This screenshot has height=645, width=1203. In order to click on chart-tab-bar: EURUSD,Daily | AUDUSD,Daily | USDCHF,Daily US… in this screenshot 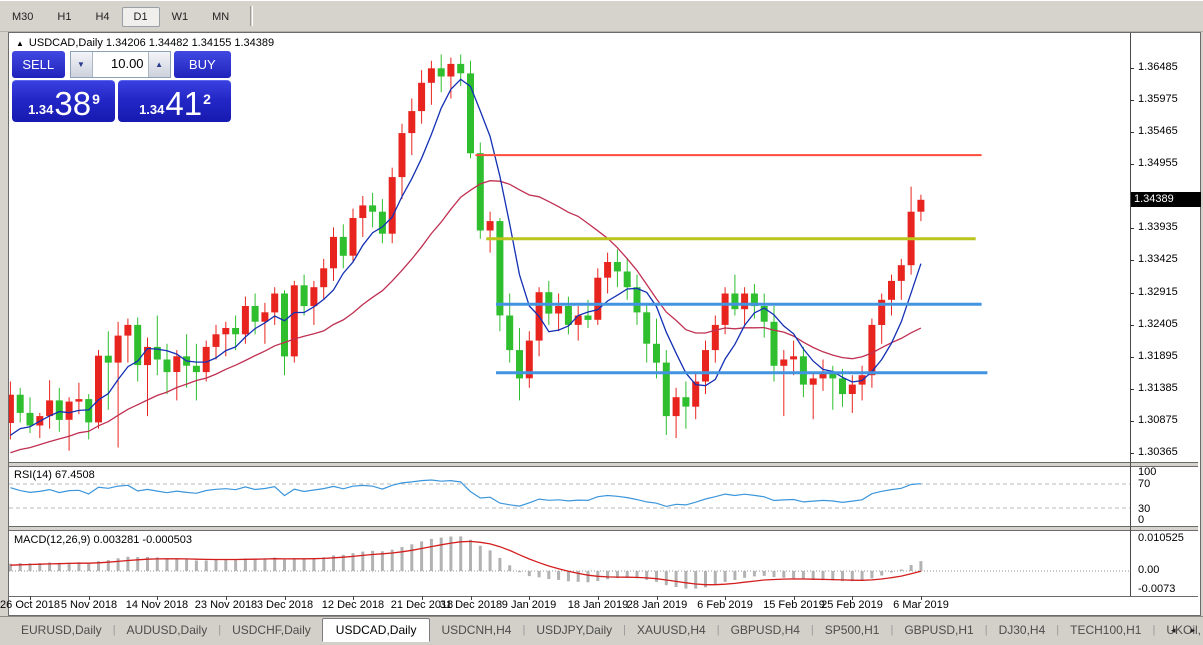, I will do `click(601, 630)`.